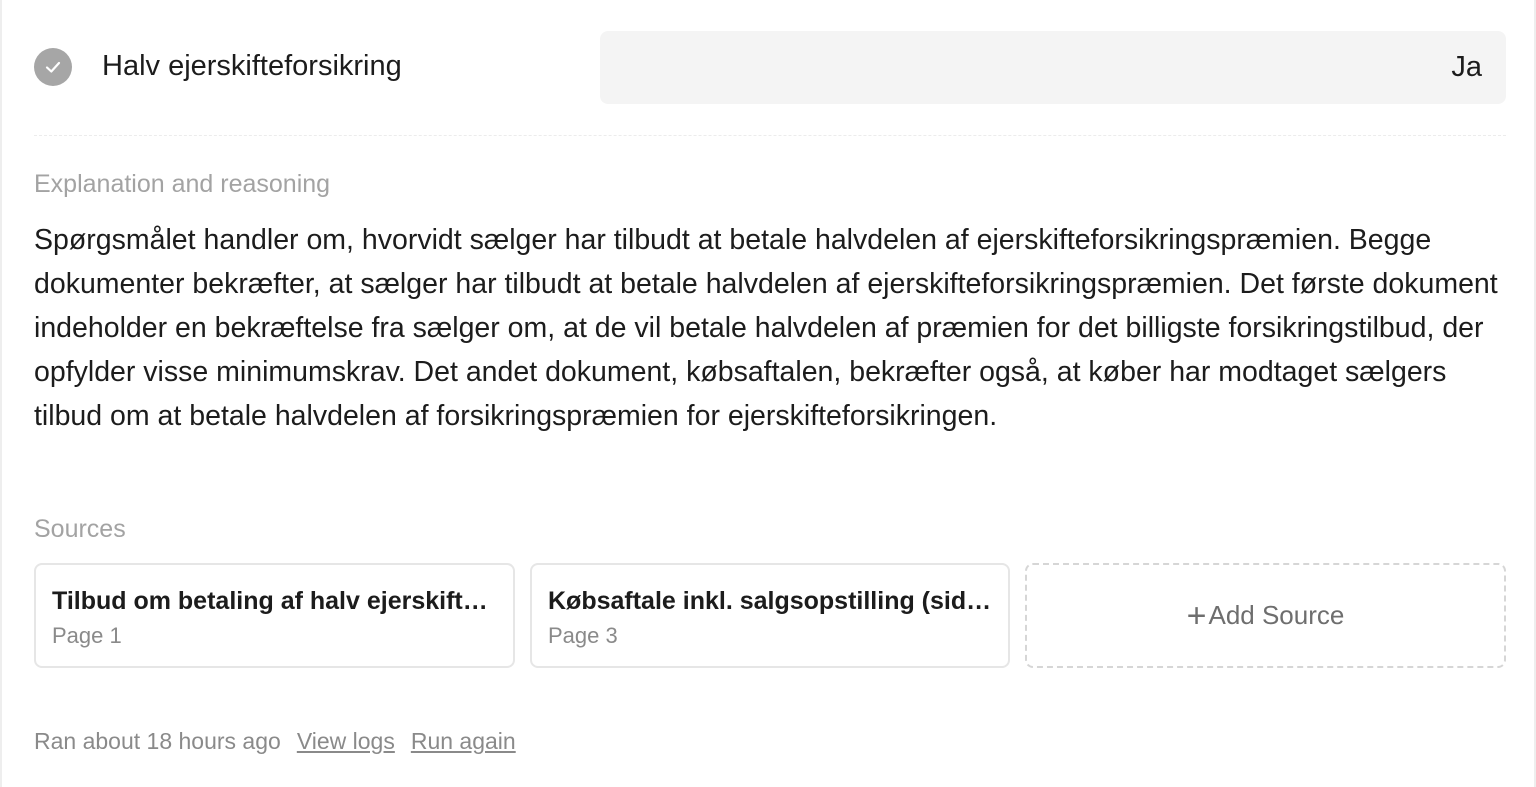 This screenshot has width=1536, height=787. I want to click on plus-icon: +, so click(1196, 615).